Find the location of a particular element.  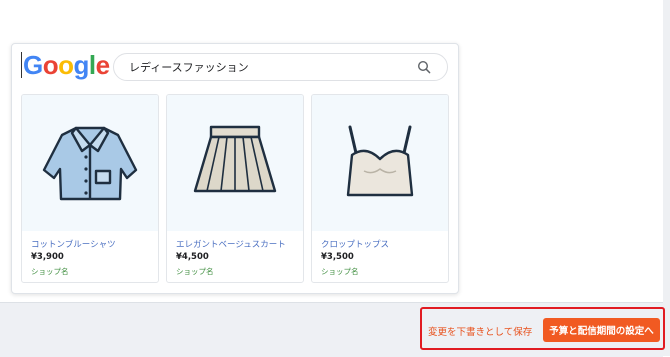

product-price: ¥3,500 is located at coordinates (337, 257).